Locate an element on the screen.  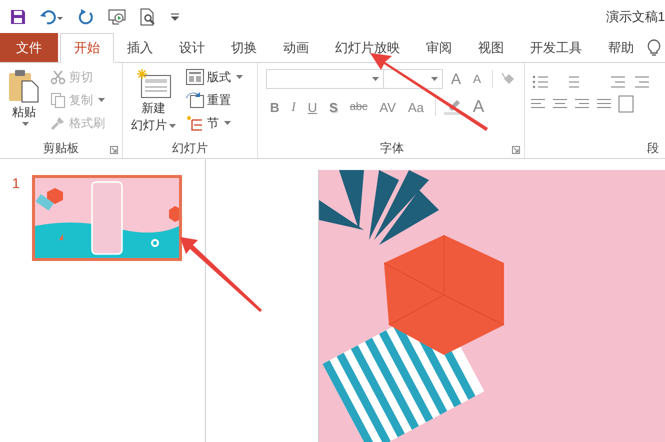
ribbon-tab: 设计 is located at coordinates (192, 47).